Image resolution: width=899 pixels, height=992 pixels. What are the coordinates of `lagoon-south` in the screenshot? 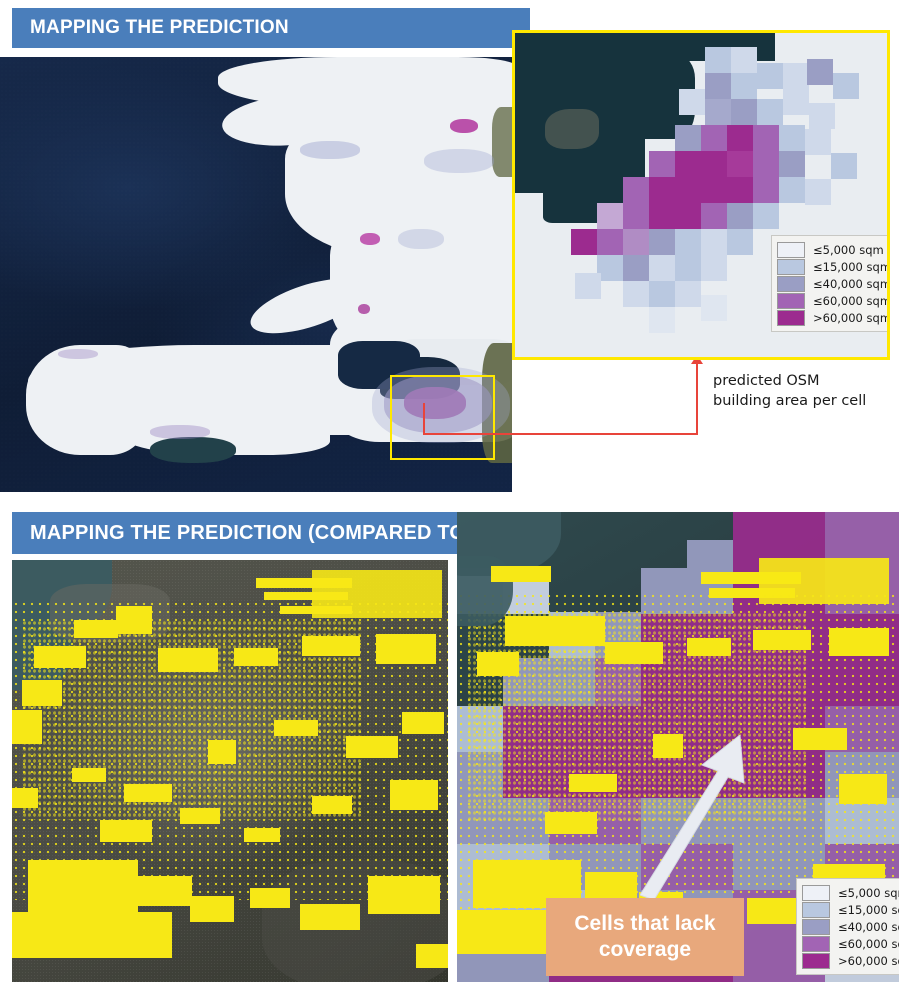 It's located at (193, 450).